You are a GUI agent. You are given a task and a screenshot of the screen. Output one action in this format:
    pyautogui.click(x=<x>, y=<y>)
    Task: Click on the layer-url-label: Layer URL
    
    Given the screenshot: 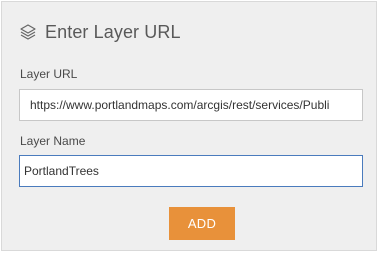 What is the action you would take?
    pyautogui.click(x=49, y=74)
    